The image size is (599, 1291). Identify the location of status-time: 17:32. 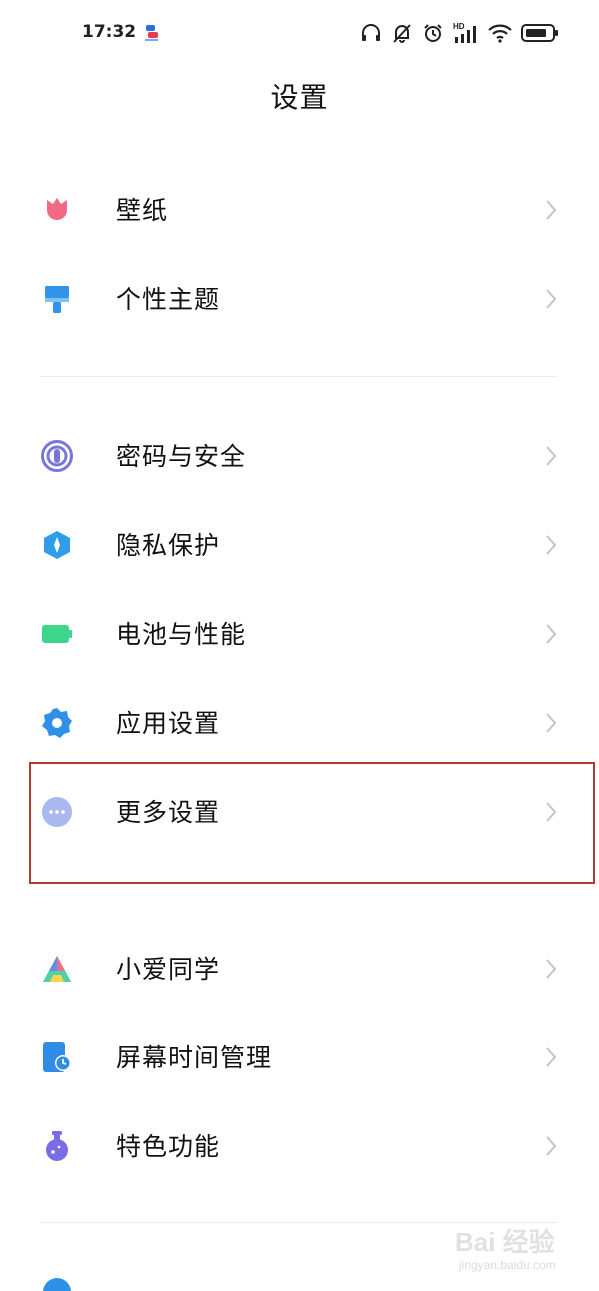
(109, 32).